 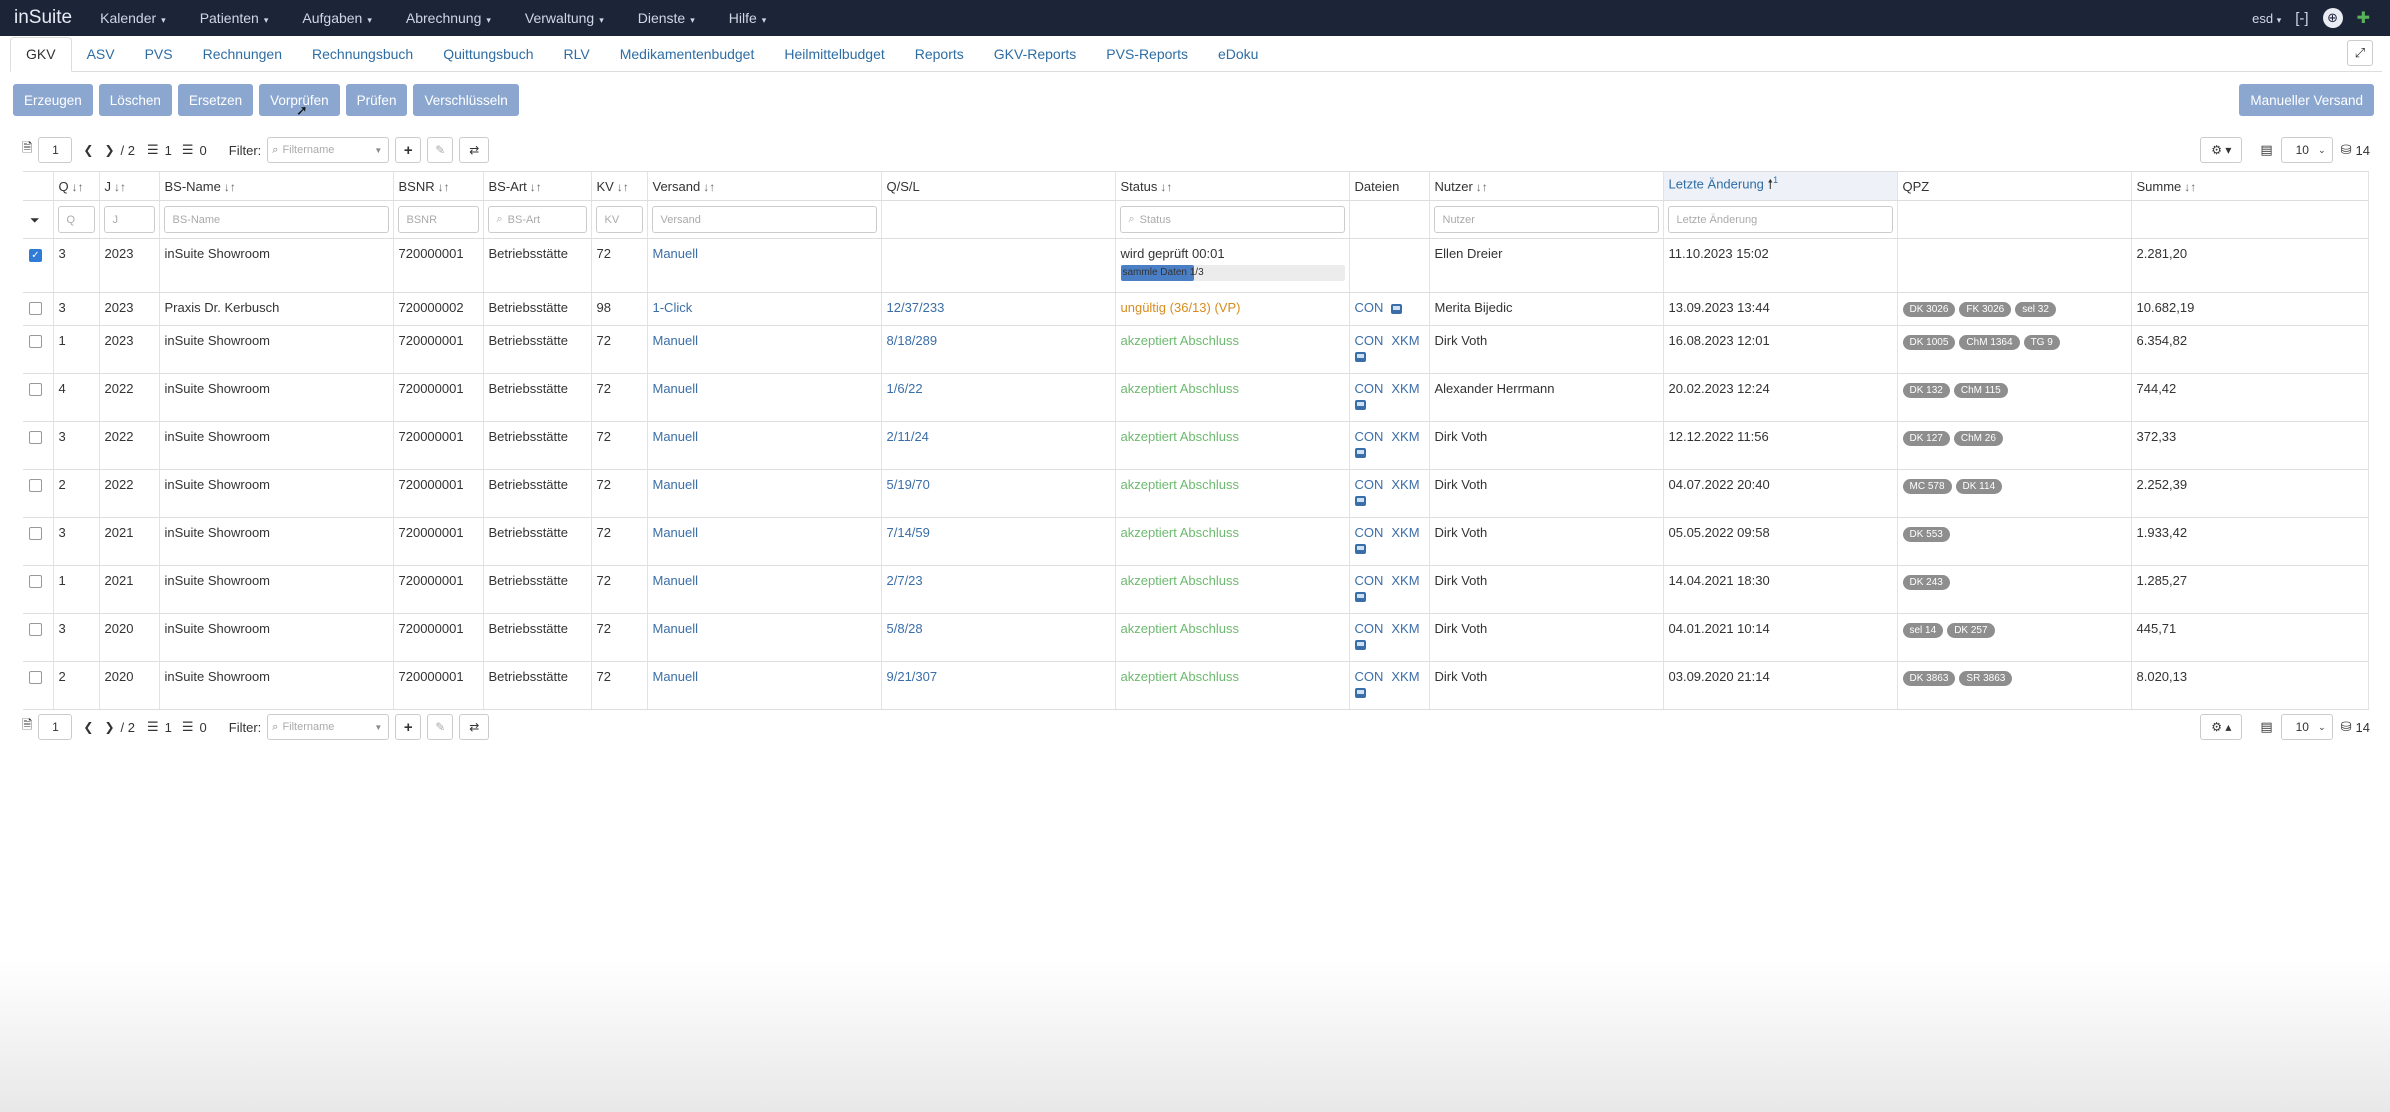 I want to click on header-nutzer: Nutzer ↓↑, so click(x=1546, y=186).